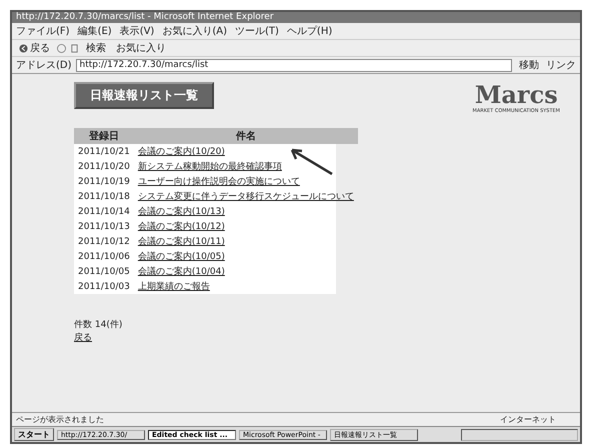 The width and height of the screenshot is (592, 448). Describe the element at coordinates (34, 48) in the screenshot. I see `back-button: 戻る` at that location.